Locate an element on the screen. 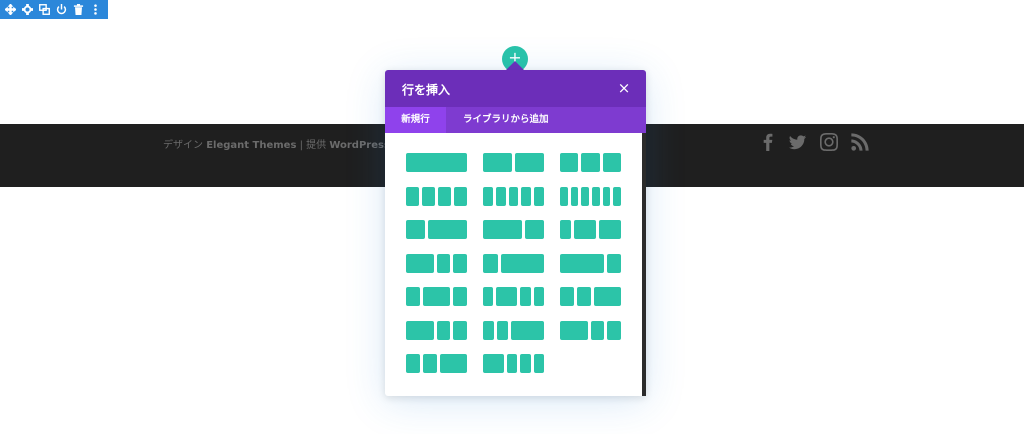  move-icon is located at coordinates (10, 9).